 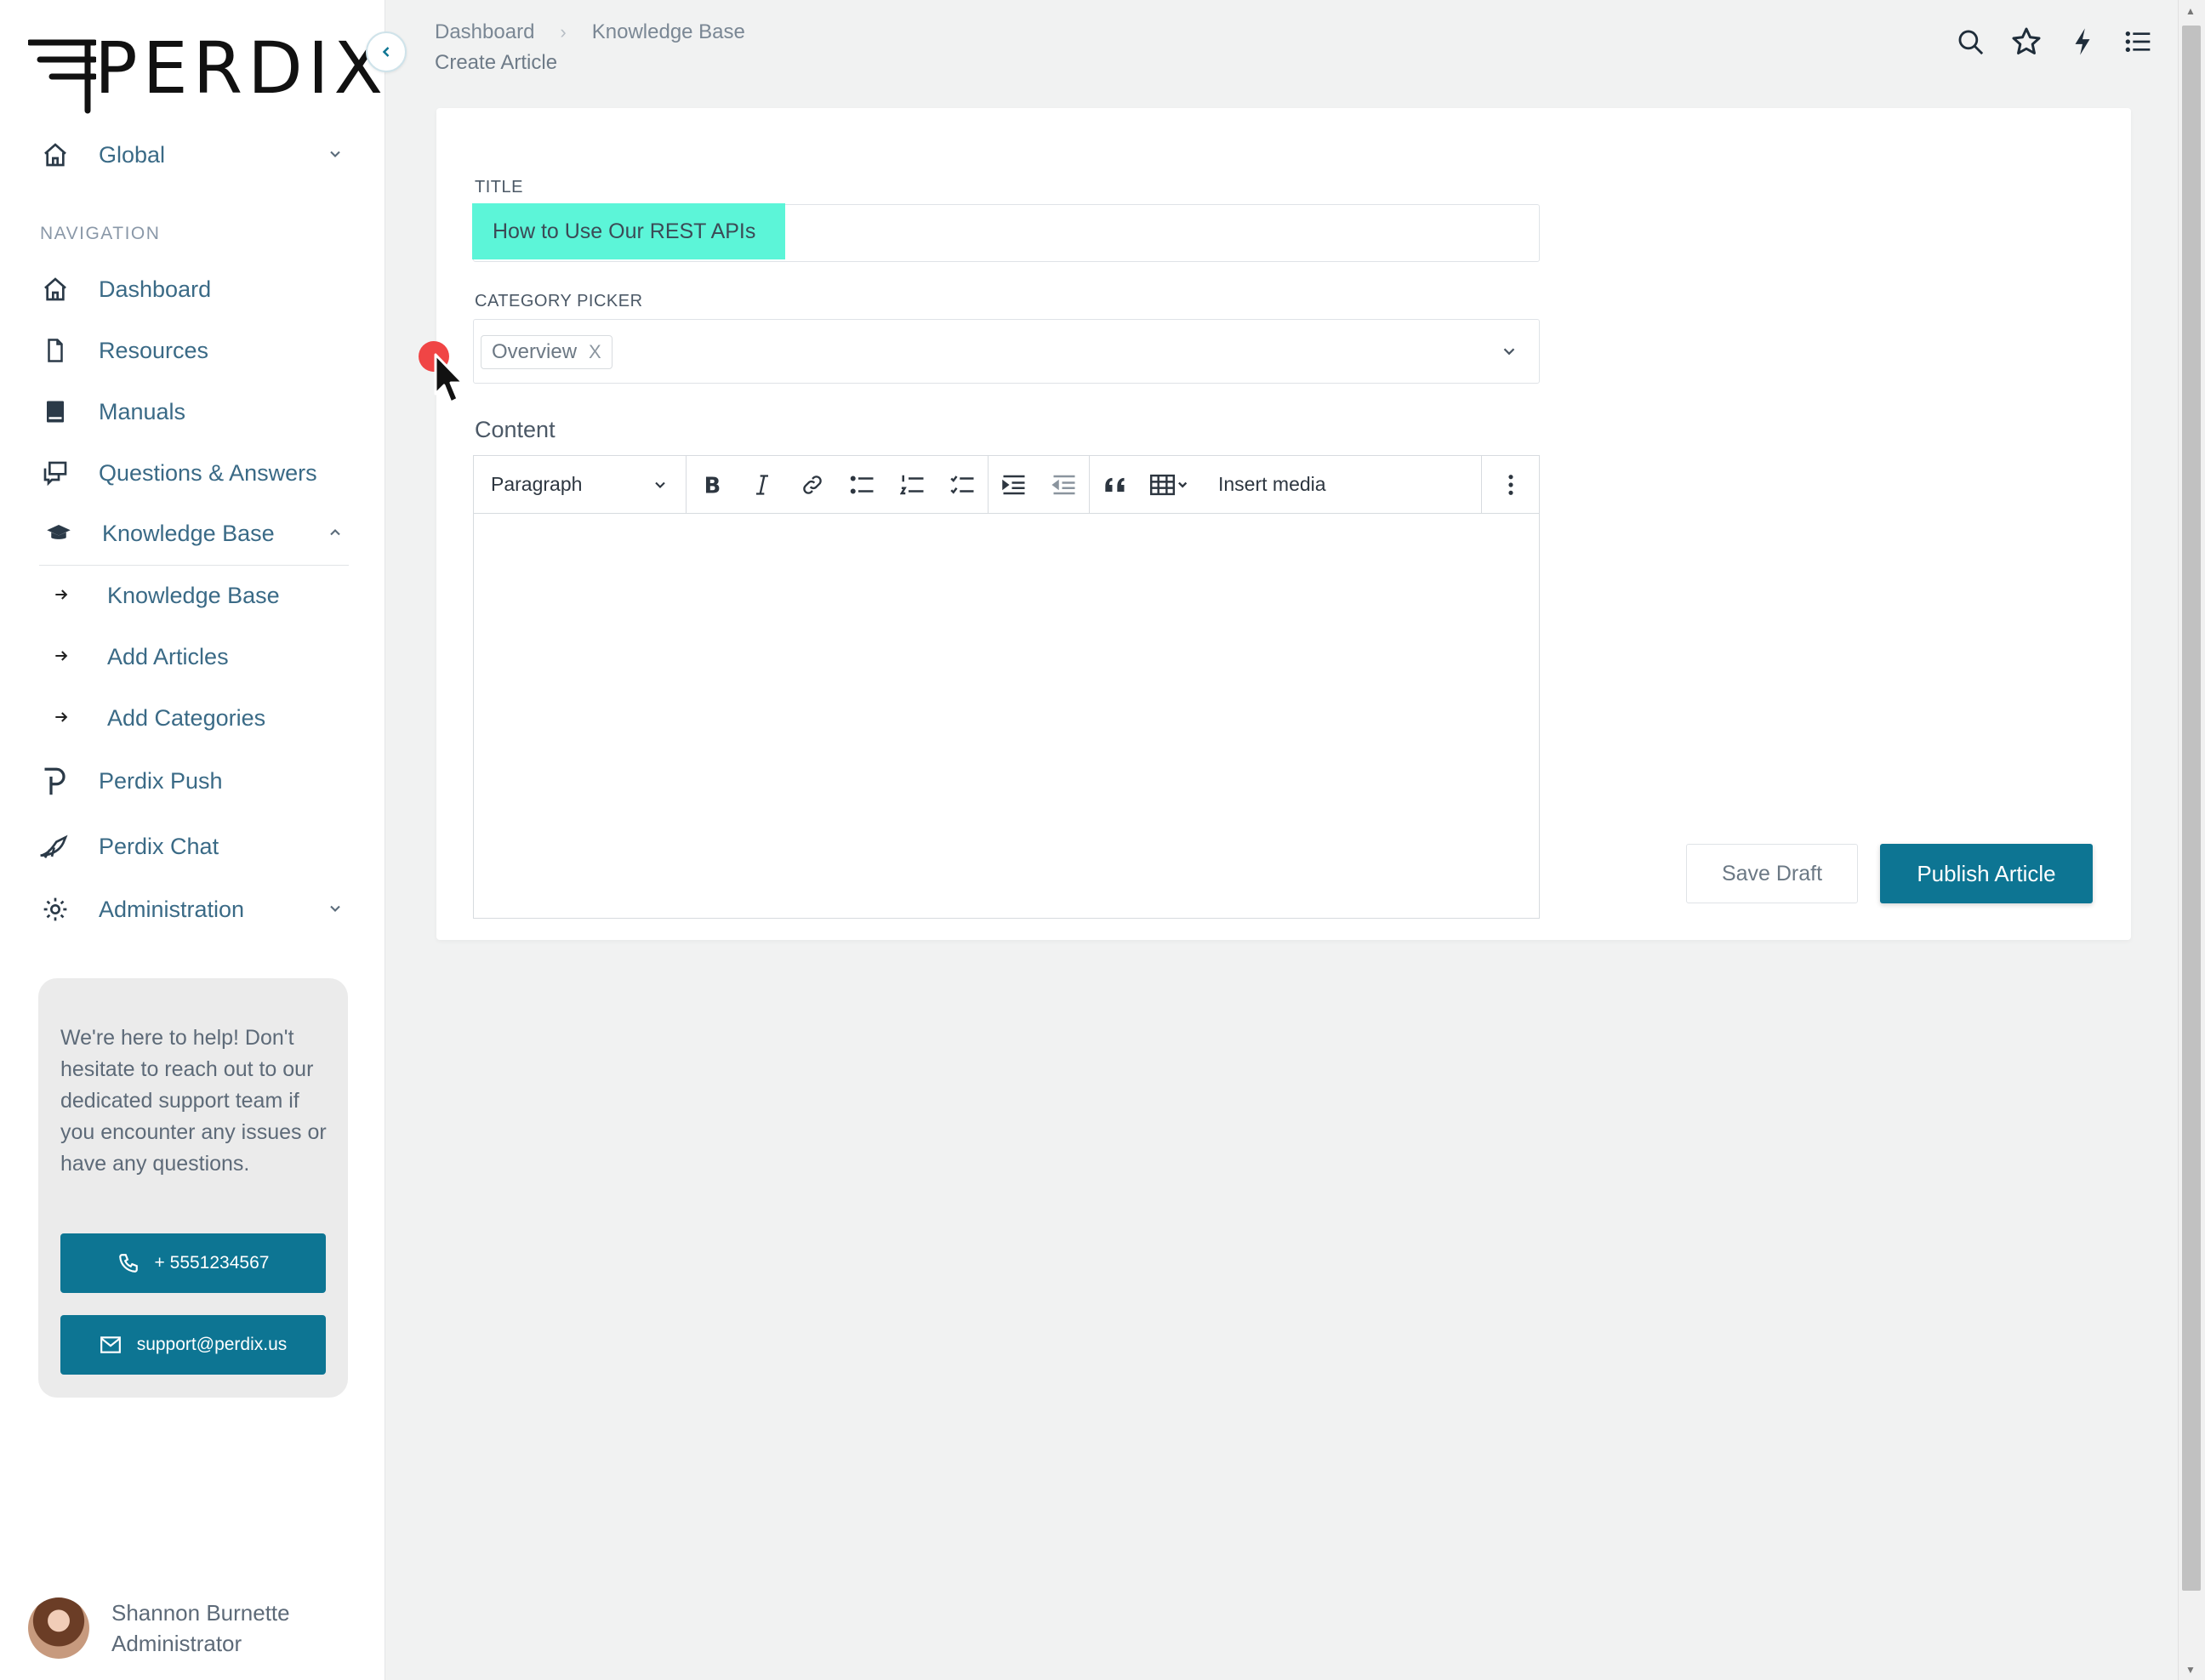 What do you see at coordinates (208, 472) in the screenshot?
I see `sidebar-item-label: Questions & Answers` at bounding box center [208, 472].